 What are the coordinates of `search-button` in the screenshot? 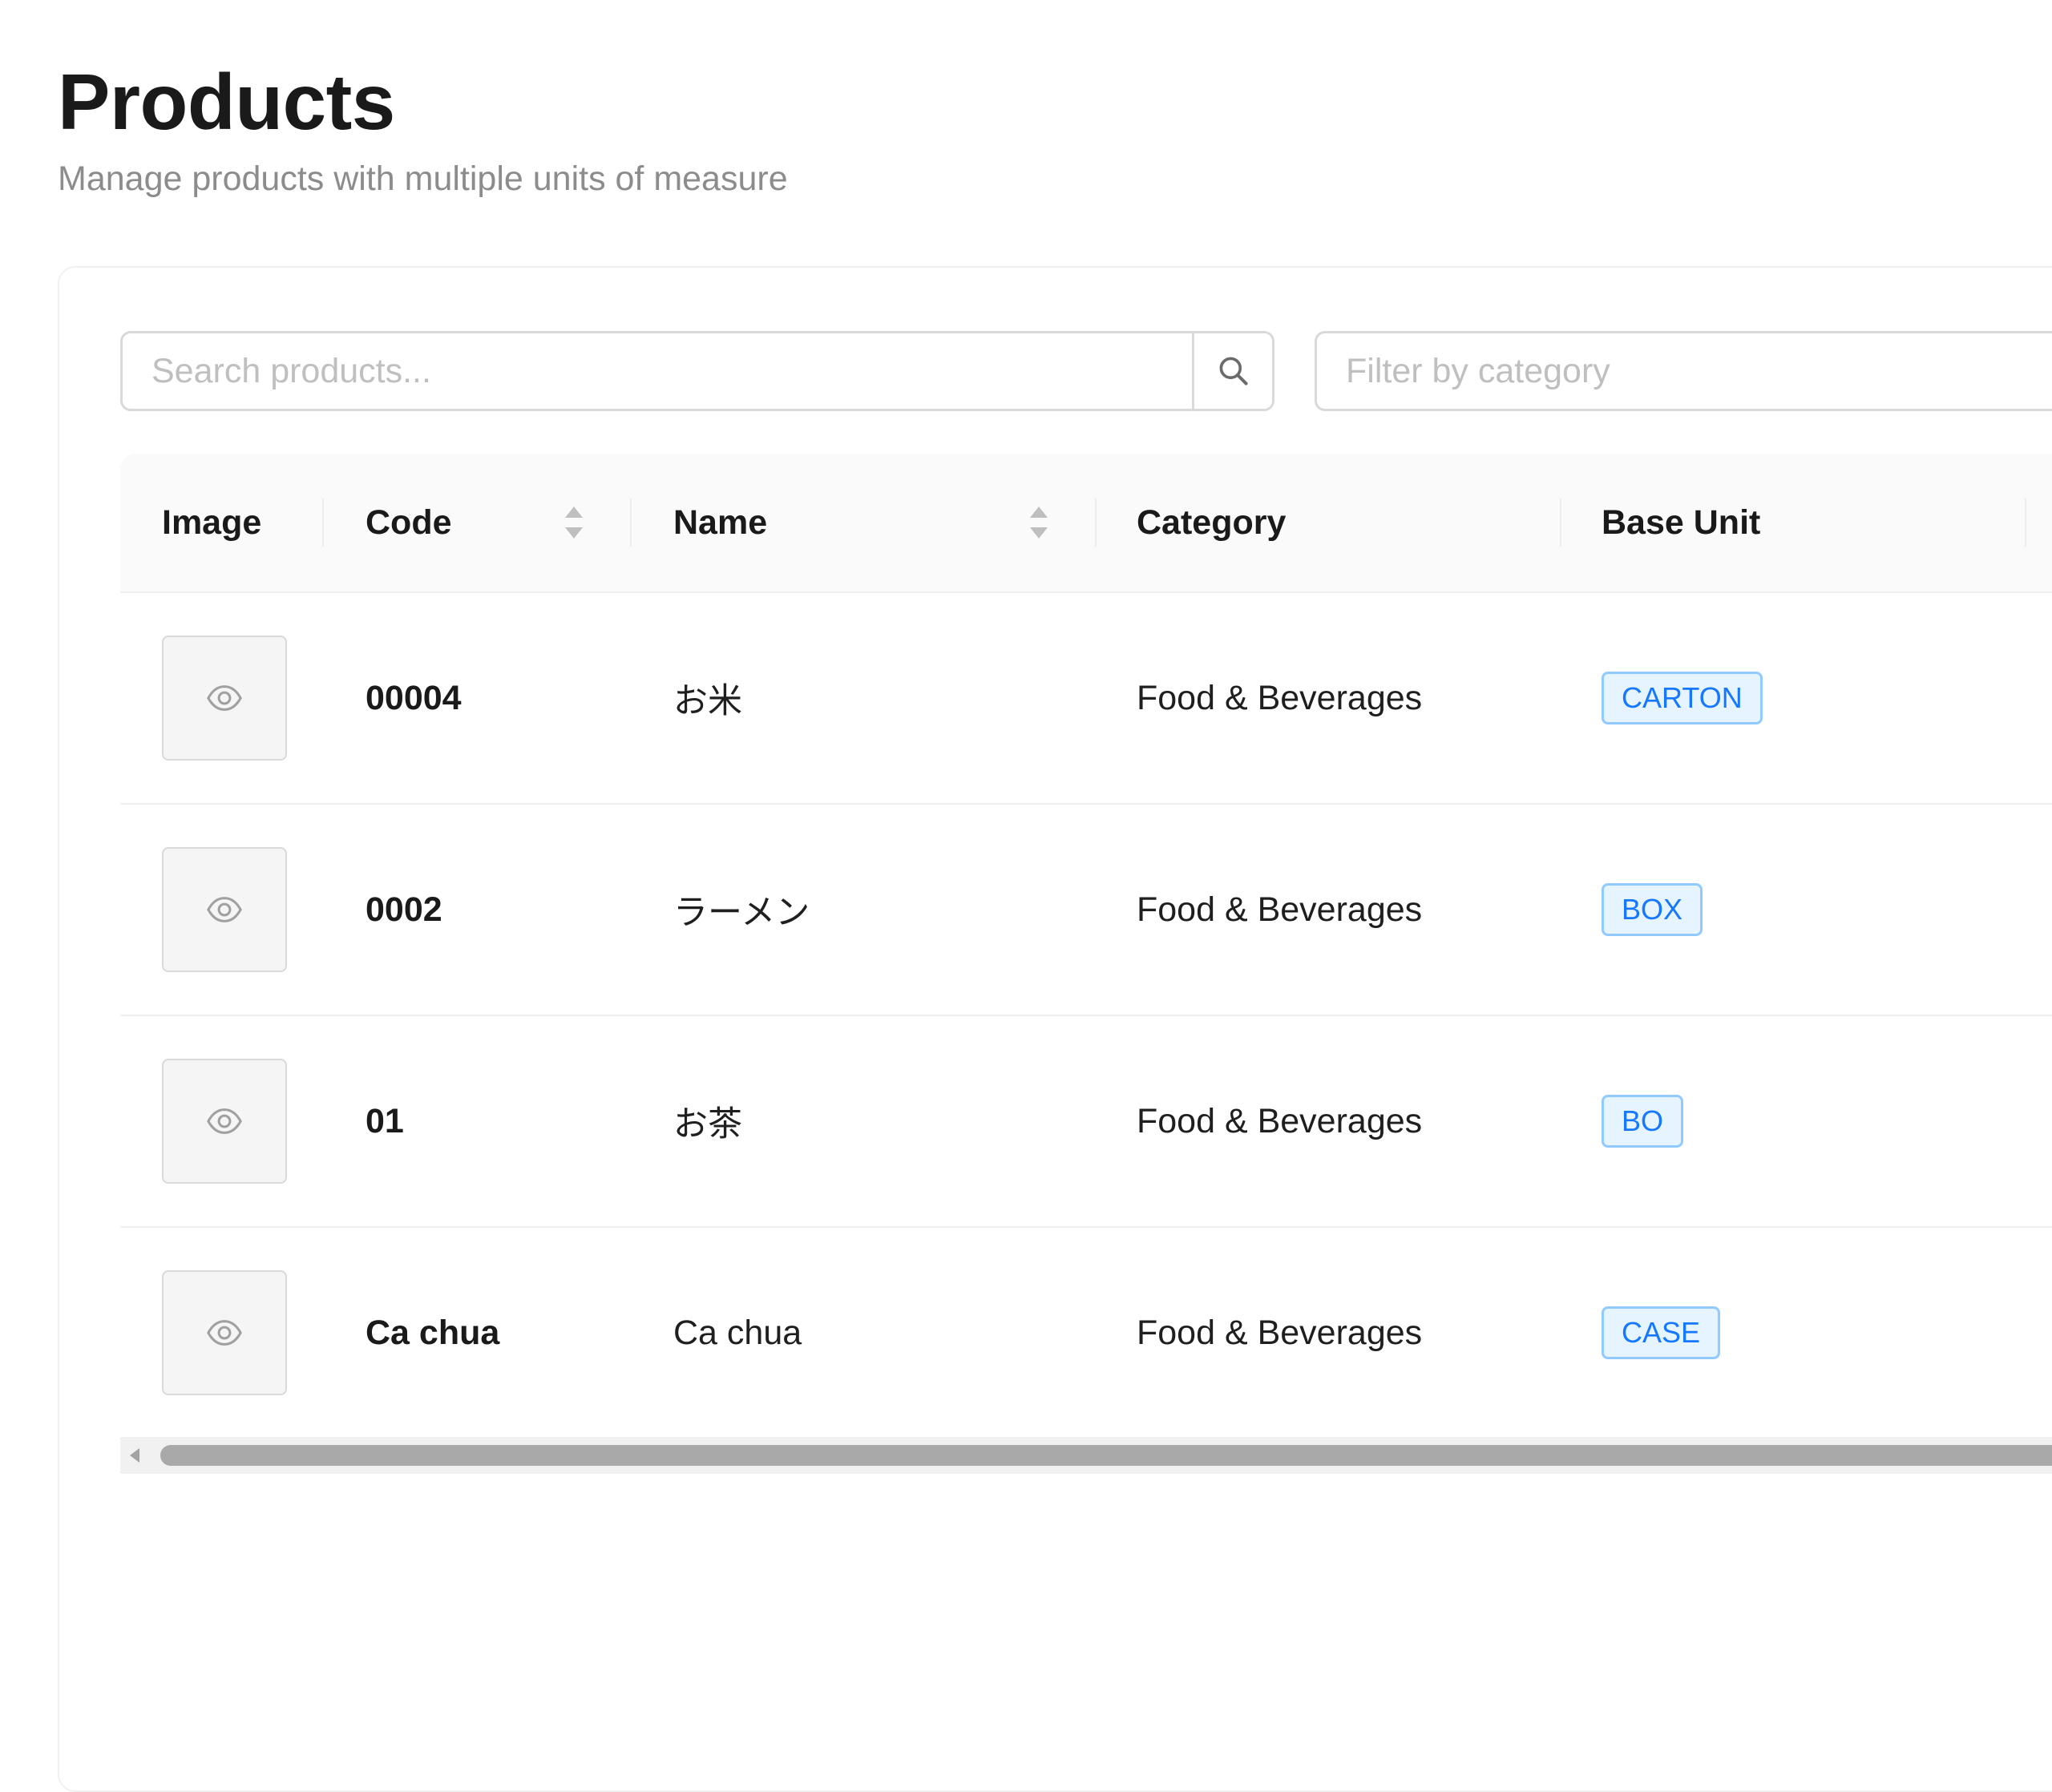 It's located at (1232, 371).